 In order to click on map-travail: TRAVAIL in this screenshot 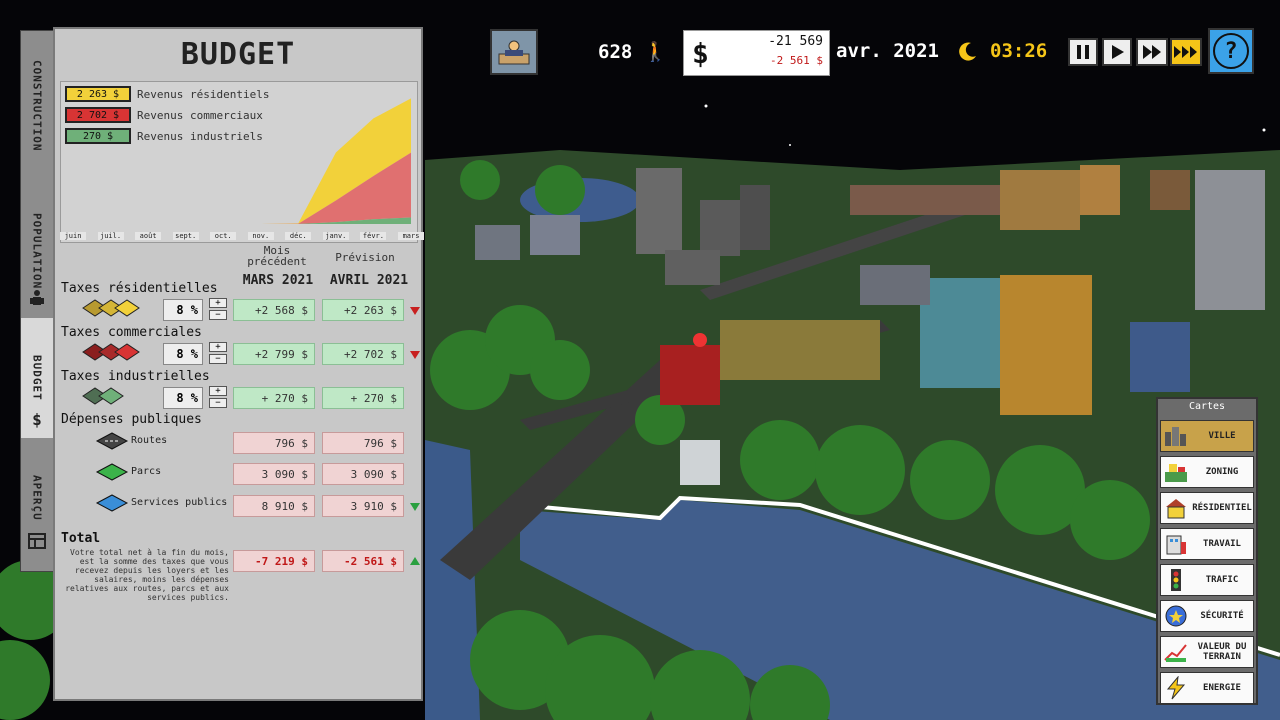, I will do `click(1207, 544)`.